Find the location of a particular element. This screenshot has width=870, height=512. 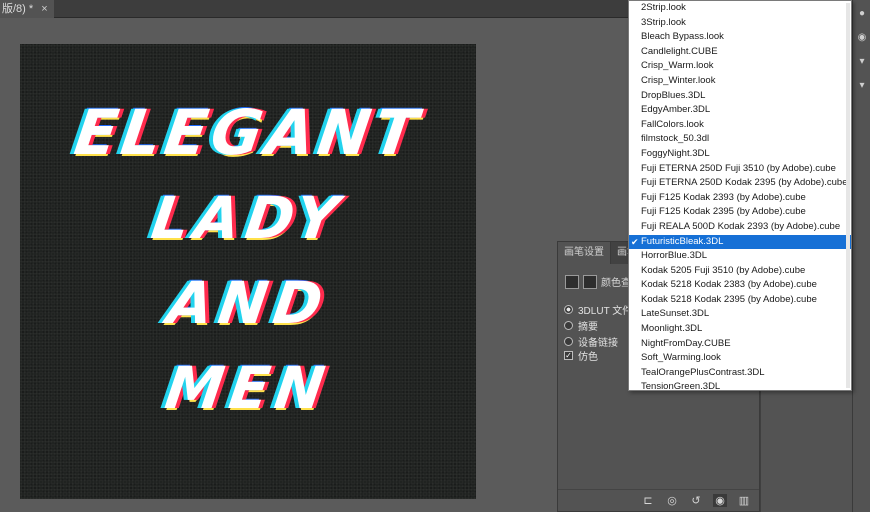

dropdown-item: Kodak 5218 Kodak 2383 (by Adobe).cube is located at coordinates (740, 285).